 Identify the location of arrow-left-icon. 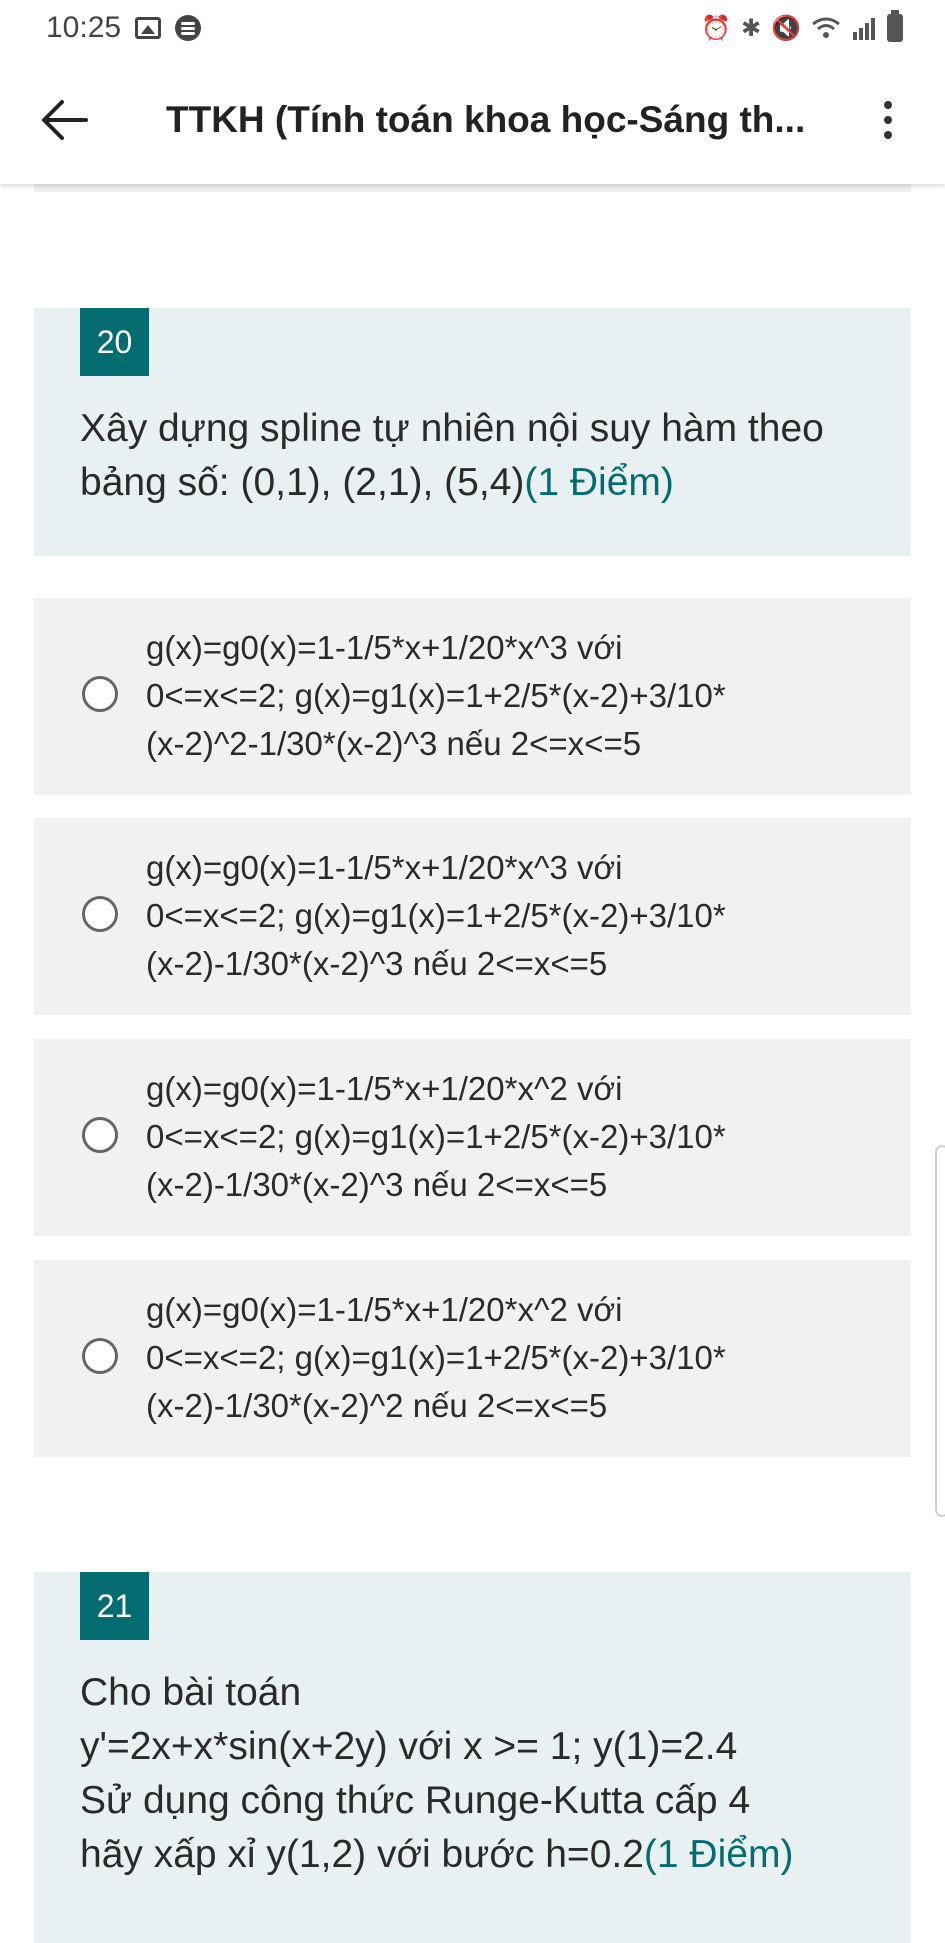
(65, 120).